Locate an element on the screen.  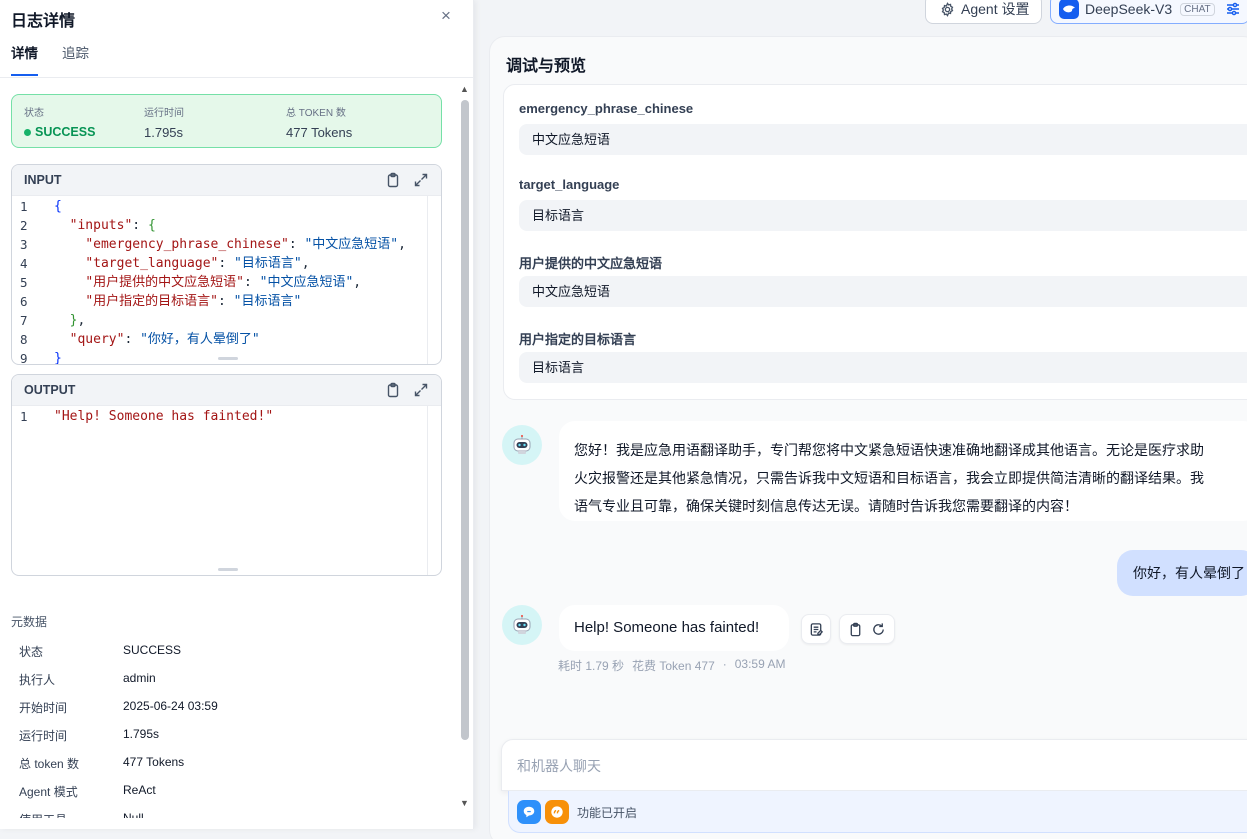
metadata-value: ReAct is located at coordinates (139, 790).